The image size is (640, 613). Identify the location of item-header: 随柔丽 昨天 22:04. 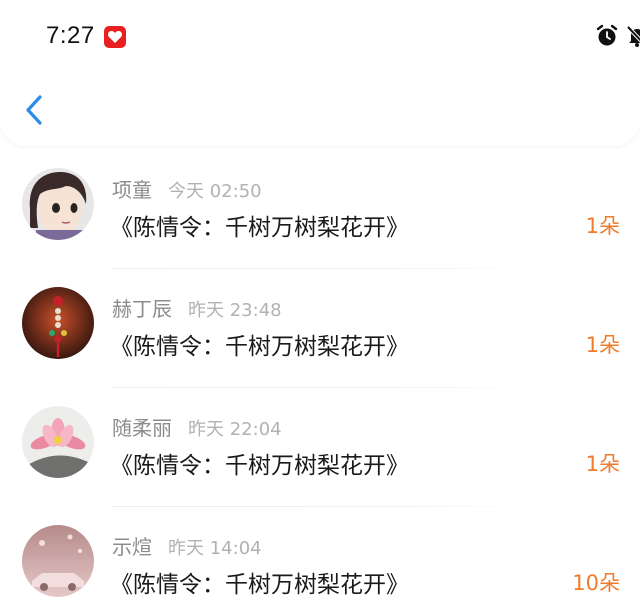
(197, 426).